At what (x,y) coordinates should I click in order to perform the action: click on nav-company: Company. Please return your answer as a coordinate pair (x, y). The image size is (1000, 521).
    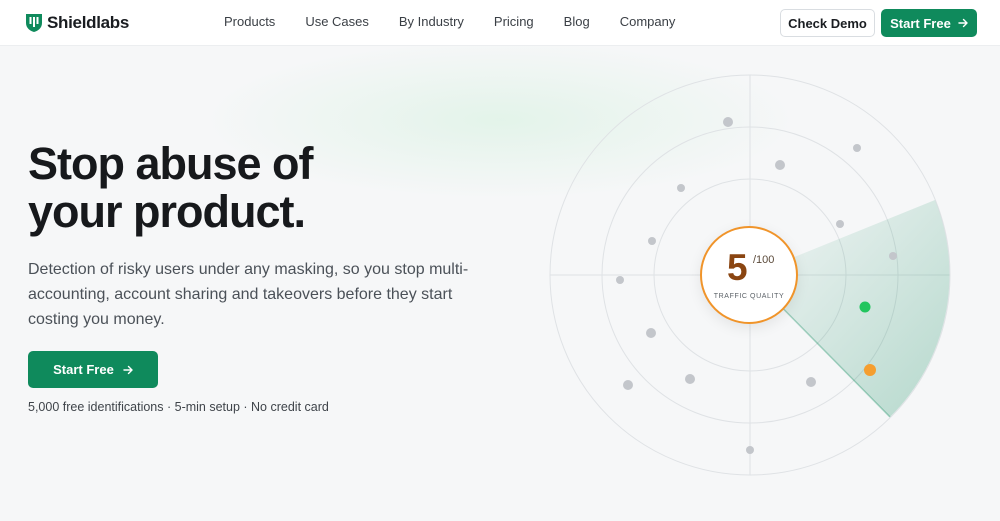
    Looking at the image, I should click on (648, 21).